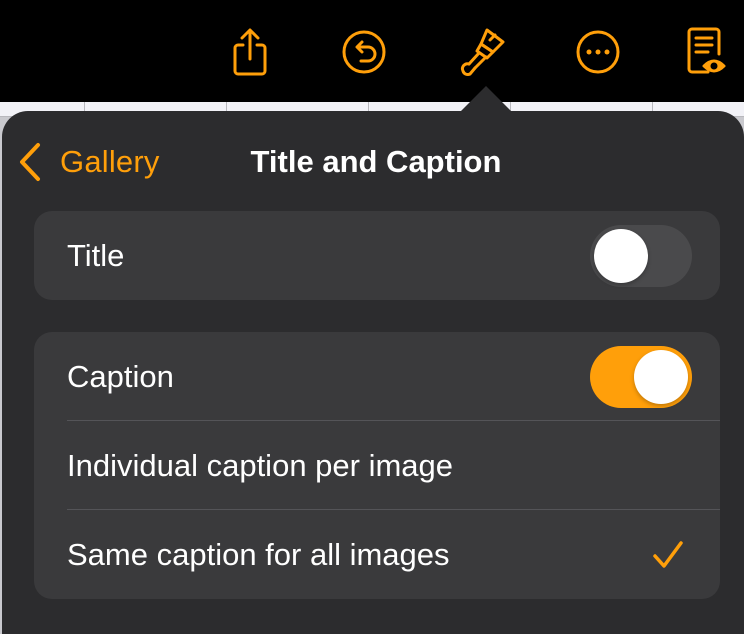 The height and width of the screenshot is (634, 744). Describe the element at coordinates (377, 376) in the screenshot. I see `caption-row: Caption` at that location.